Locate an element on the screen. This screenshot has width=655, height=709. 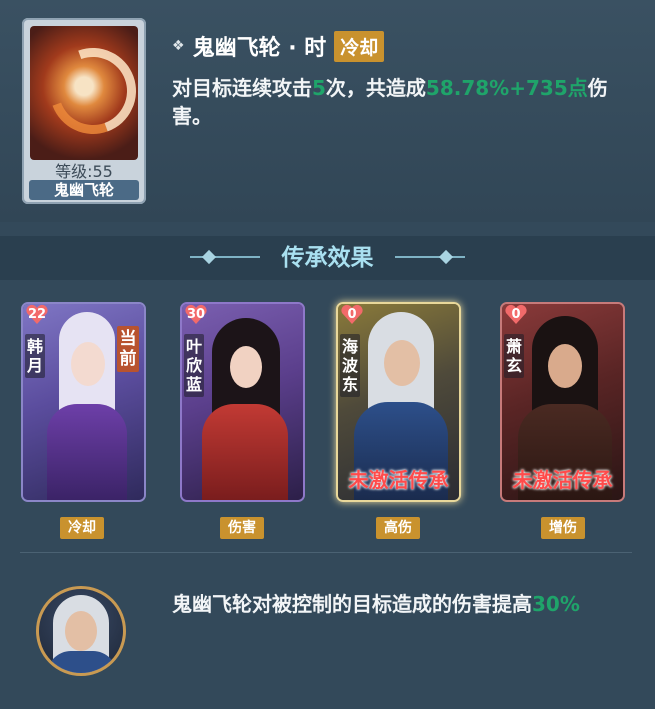
skill-title: 鬼幽飞轮 · 时 is located at coordinates (259, 48).